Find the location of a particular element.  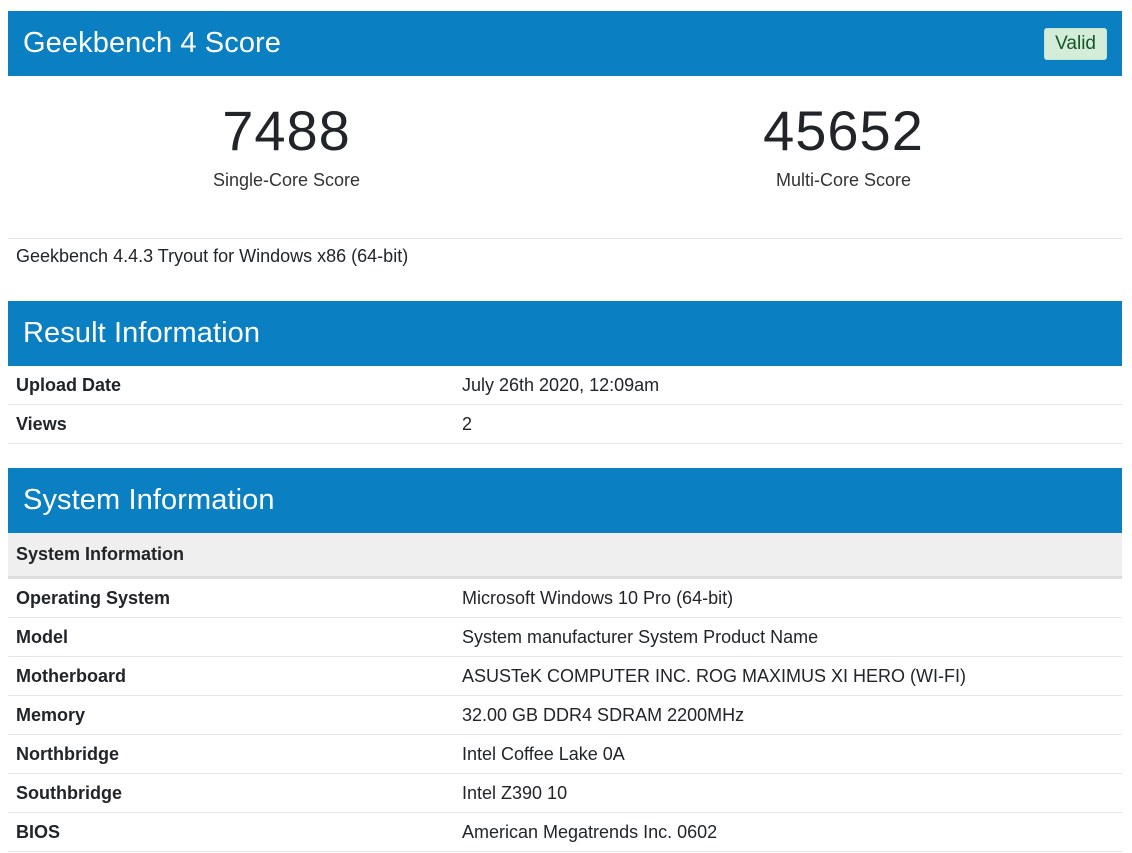

row-name: Model is located at coordinates (231, 637).